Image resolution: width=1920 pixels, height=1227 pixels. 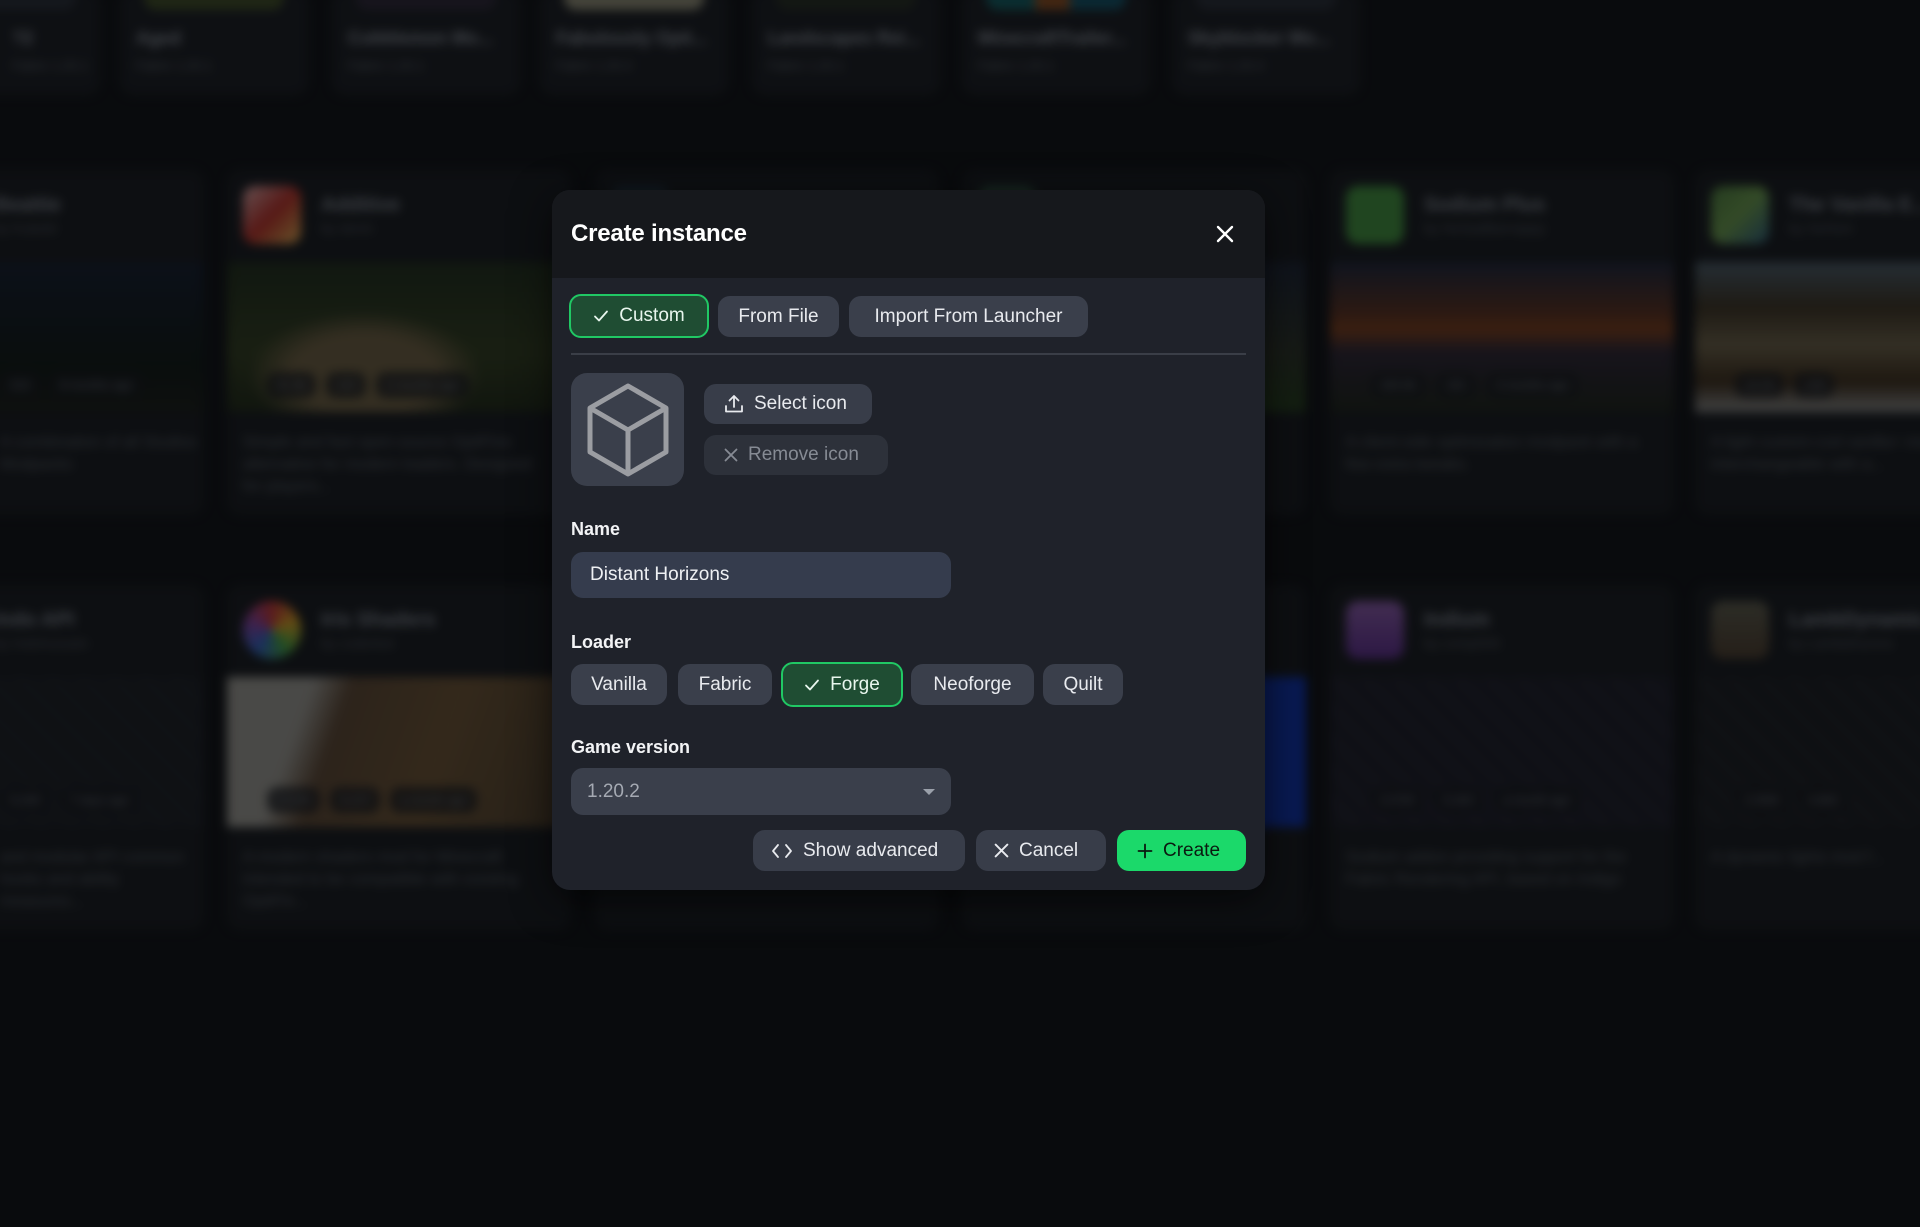 What do you see at coordinates (929, 791) in the screenshot?
I see `caret-down-icon` at bounding box center [929, 791].